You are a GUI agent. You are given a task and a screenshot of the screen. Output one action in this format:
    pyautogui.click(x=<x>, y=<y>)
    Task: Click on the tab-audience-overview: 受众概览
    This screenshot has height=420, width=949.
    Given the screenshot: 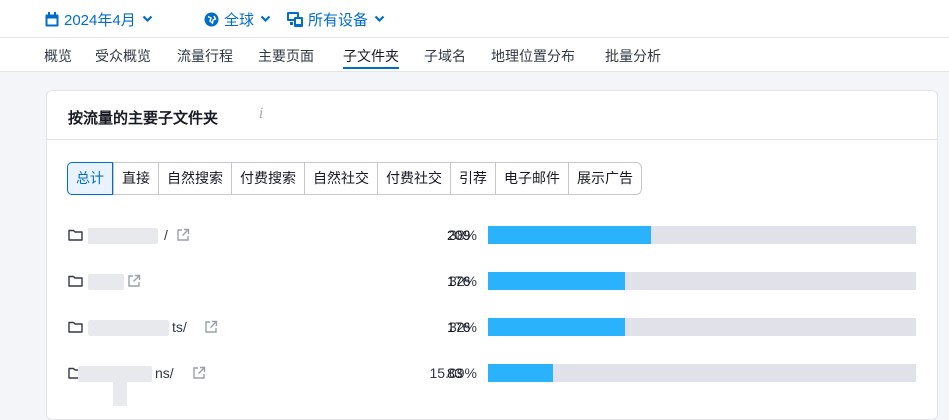 What is the action you would take?
    pyautogui.click(x=123, y=58)
    